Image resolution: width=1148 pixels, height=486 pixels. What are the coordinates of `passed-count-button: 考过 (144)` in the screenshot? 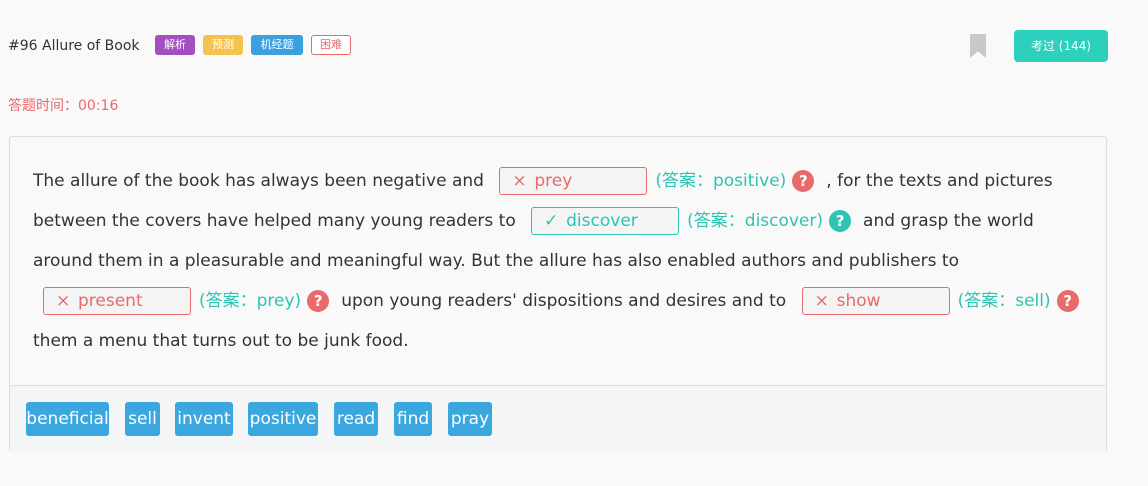 It's located at (1061, 46).